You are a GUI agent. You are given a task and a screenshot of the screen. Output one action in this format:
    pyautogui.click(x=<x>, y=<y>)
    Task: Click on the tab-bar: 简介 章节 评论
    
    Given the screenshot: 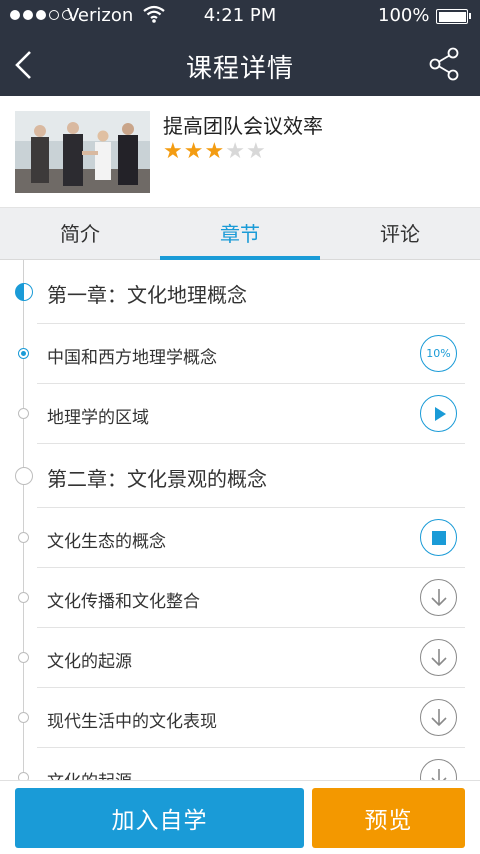 What is the action you would take?
    pyautogui.click(x=240, y=234)
    